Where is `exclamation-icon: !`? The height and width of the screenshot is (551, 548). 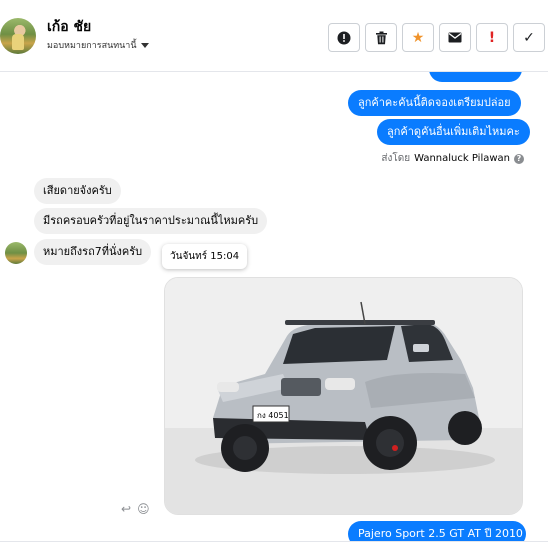
exclamation-icon: ! is located at coordinates (492, 37).